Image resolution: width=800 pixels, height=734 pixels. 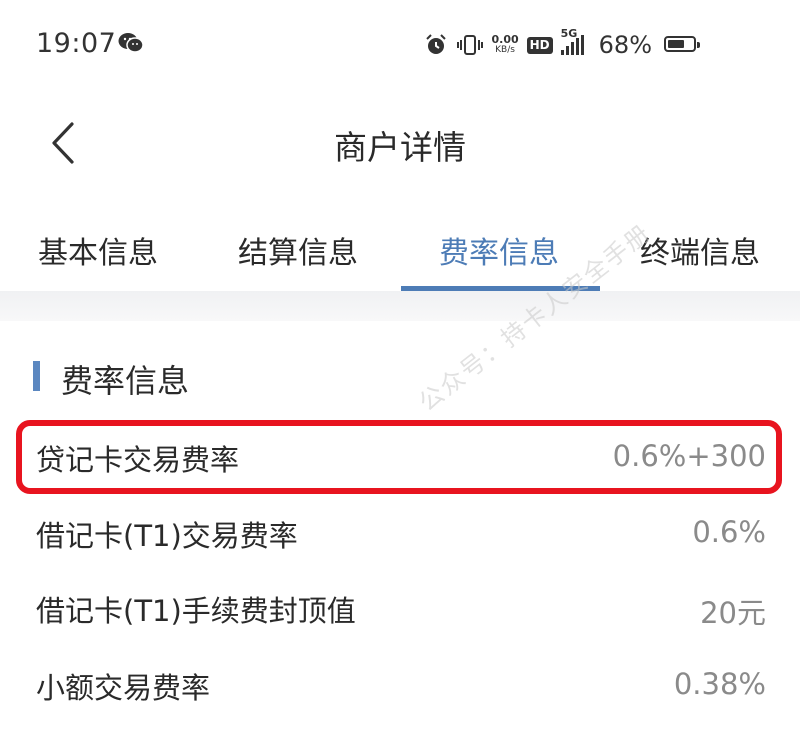 I want to click on net-speed-unit: KB/s, so click(x=505, y=50).